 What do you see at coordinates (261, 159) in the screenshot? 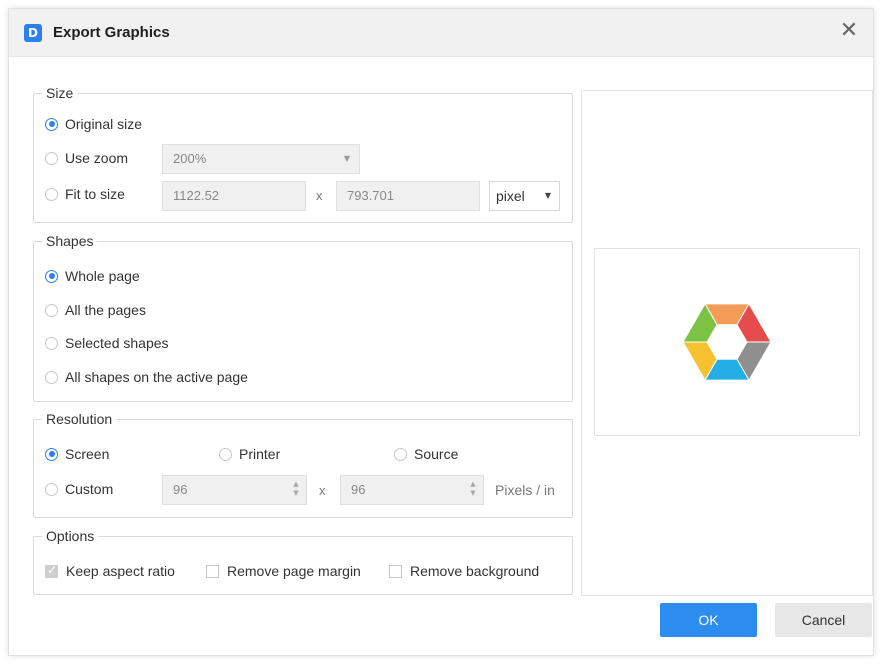
I see `zoom-select: 200% ▼` at bounding box center [261, 159].